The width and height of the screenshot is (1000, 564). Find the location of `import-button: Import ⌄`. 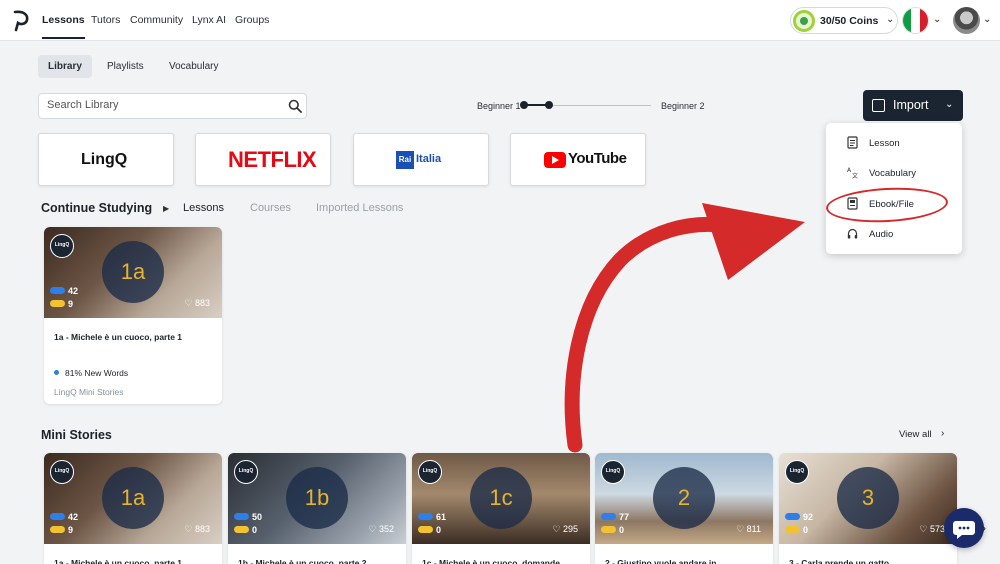

import-button: Import ⌄ is located at coordinates (913, 105).